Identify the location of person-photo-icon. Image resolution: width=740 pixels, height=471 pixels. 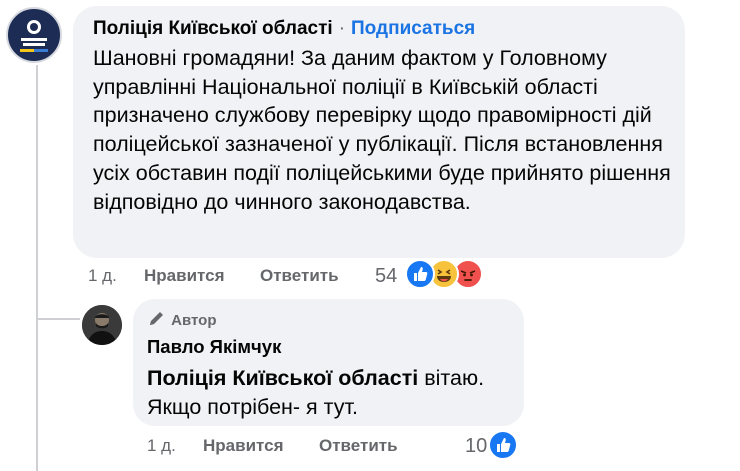
(102, 325).